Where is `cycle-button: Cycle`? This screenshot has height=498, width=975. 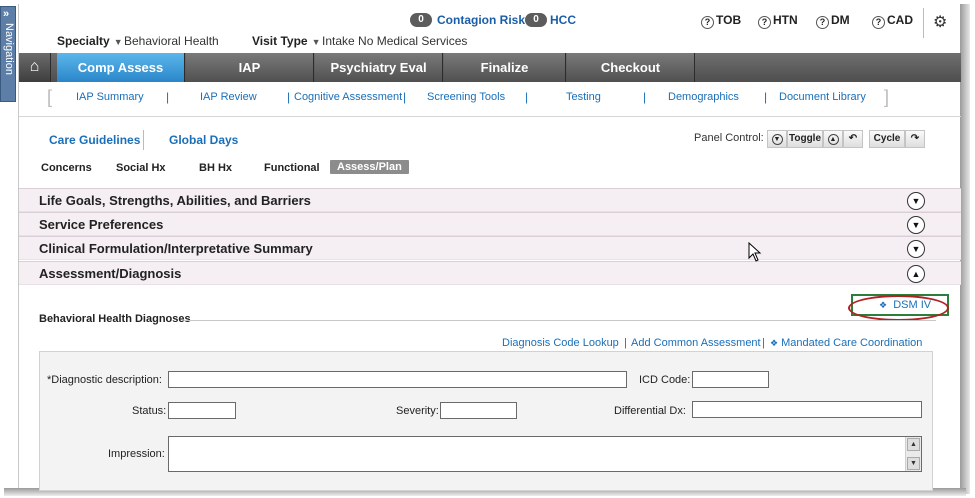 cycle-button: Cycle is located at coordinates (887, 139).